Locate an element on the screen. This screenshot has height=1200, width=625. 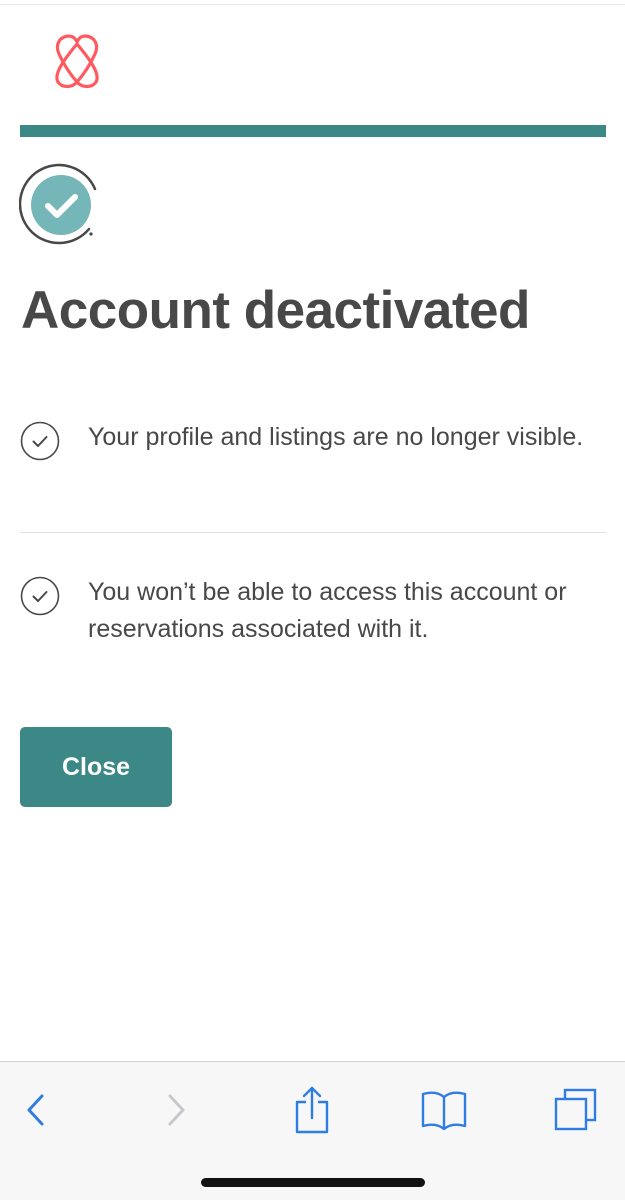
share-icon is located at coordinates (312, 1110).